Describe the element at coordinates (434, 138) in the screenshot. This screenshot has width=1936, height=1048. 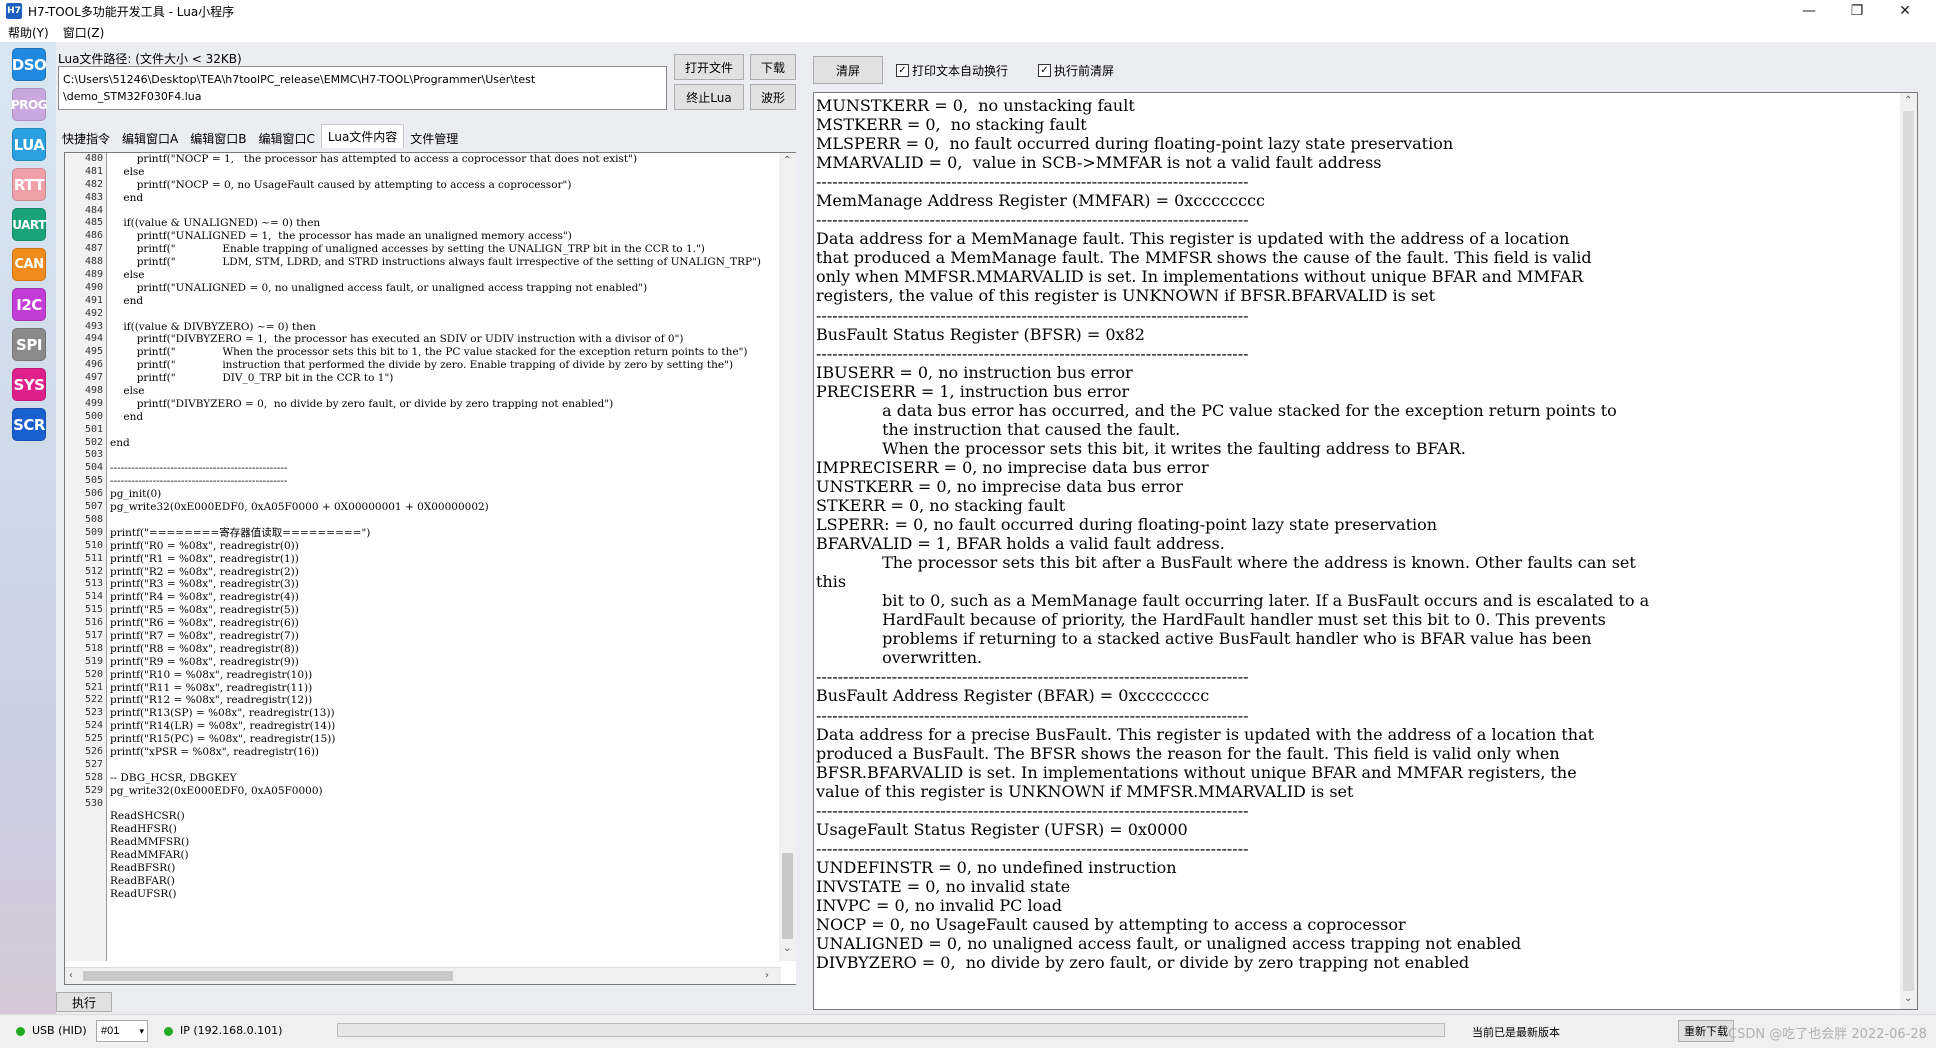
I see `tab-file-management: 文件管理` at that location.